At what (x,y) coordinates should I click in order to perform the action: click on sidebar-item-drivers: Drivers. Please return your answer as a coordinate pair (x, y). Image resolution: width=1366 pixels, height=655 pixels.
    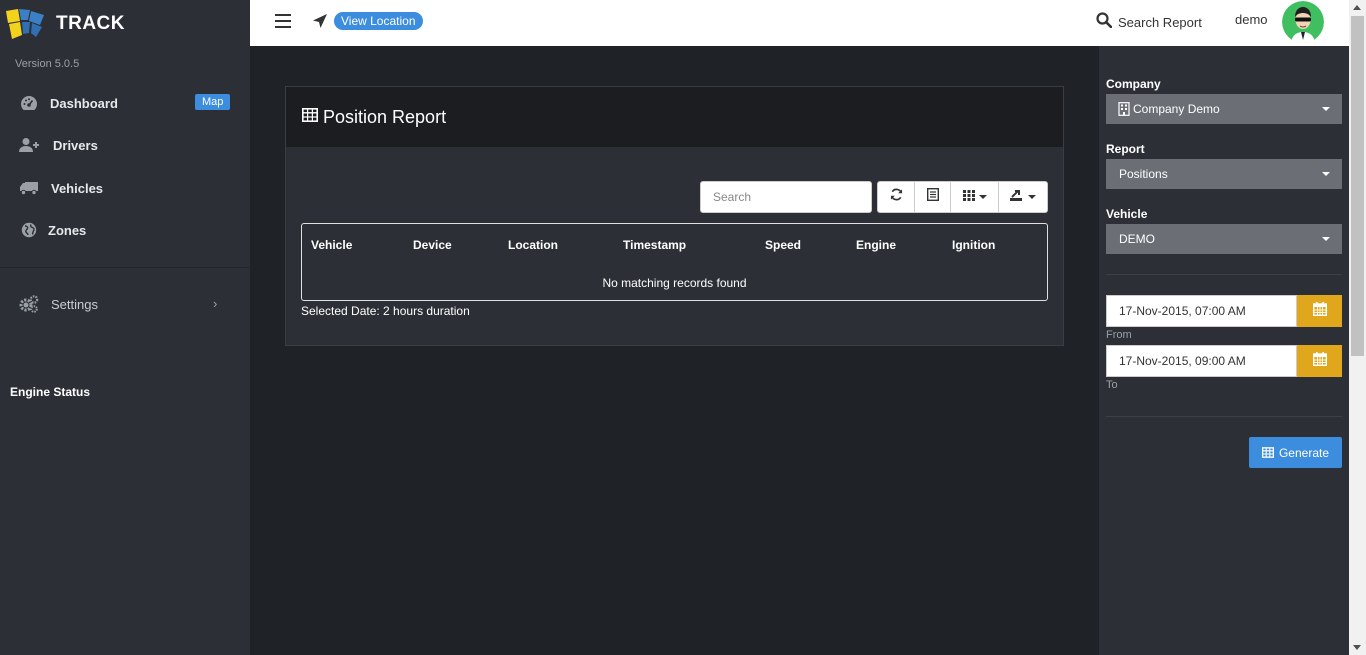
    Looking at the image, I should click on (125, 145).